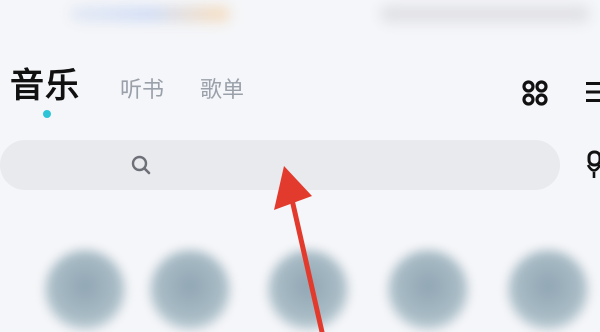 This screenshot has width=600, height=332. I want to click on active-tab-indicator, so click(47, 114).